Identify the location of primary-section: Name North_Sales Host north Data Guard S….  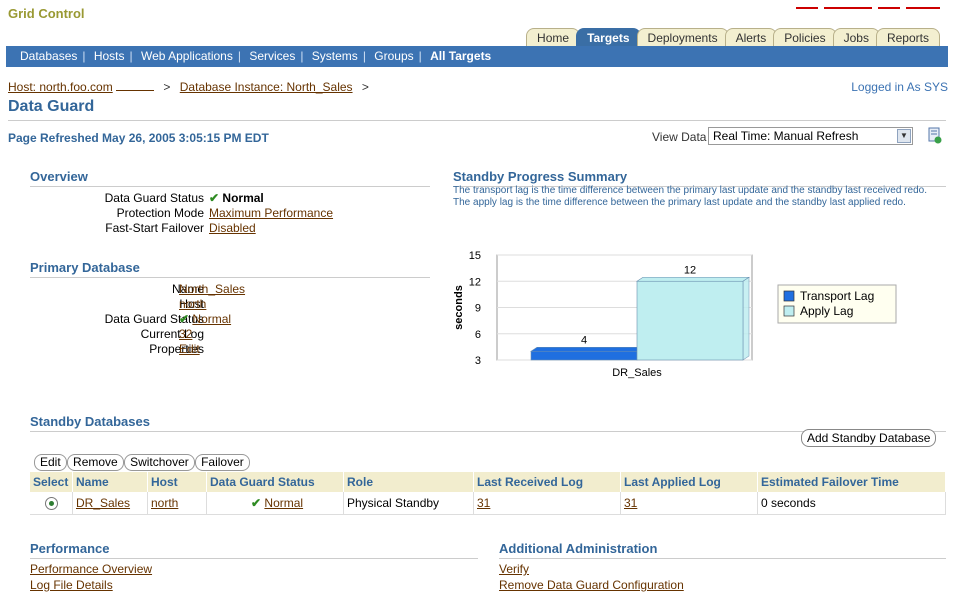
(175, 319).